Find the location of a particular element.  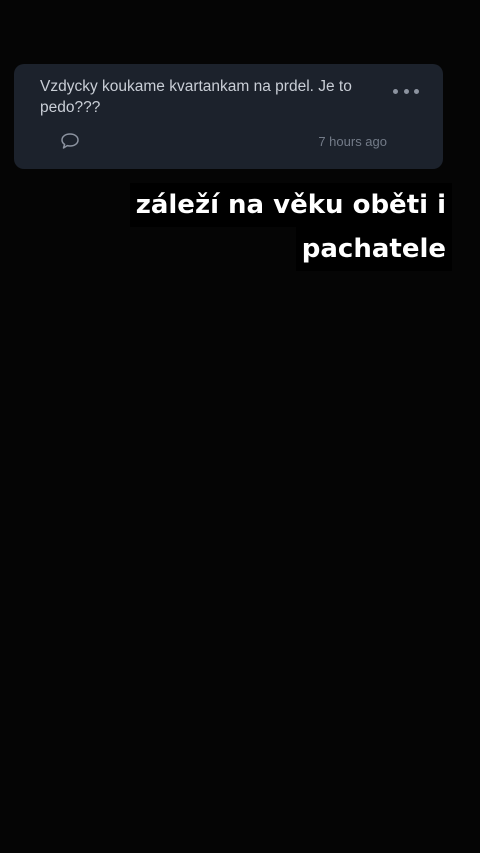

caption-line-1: záleží na věku oběti i is located at coordinates (290, 205).